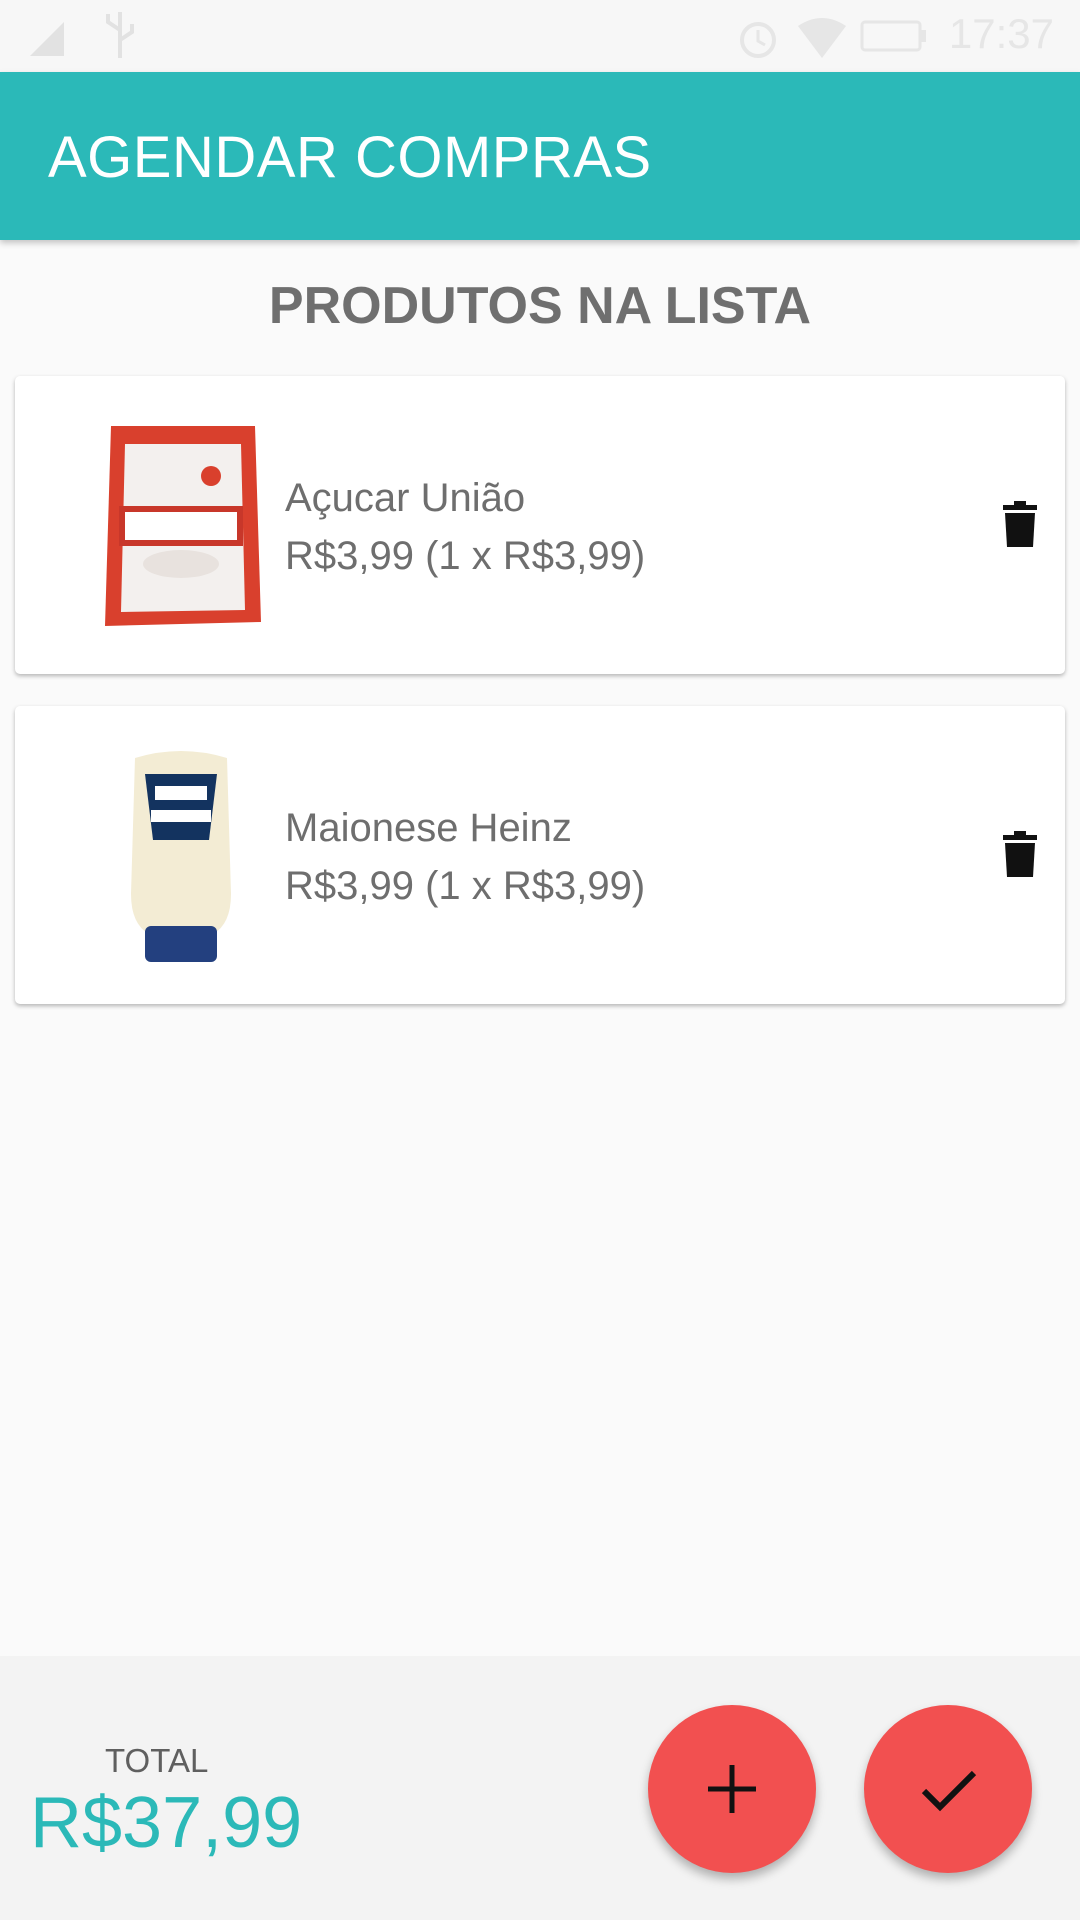  I want to click on total-label: TOTAL, so click(157, 1760).